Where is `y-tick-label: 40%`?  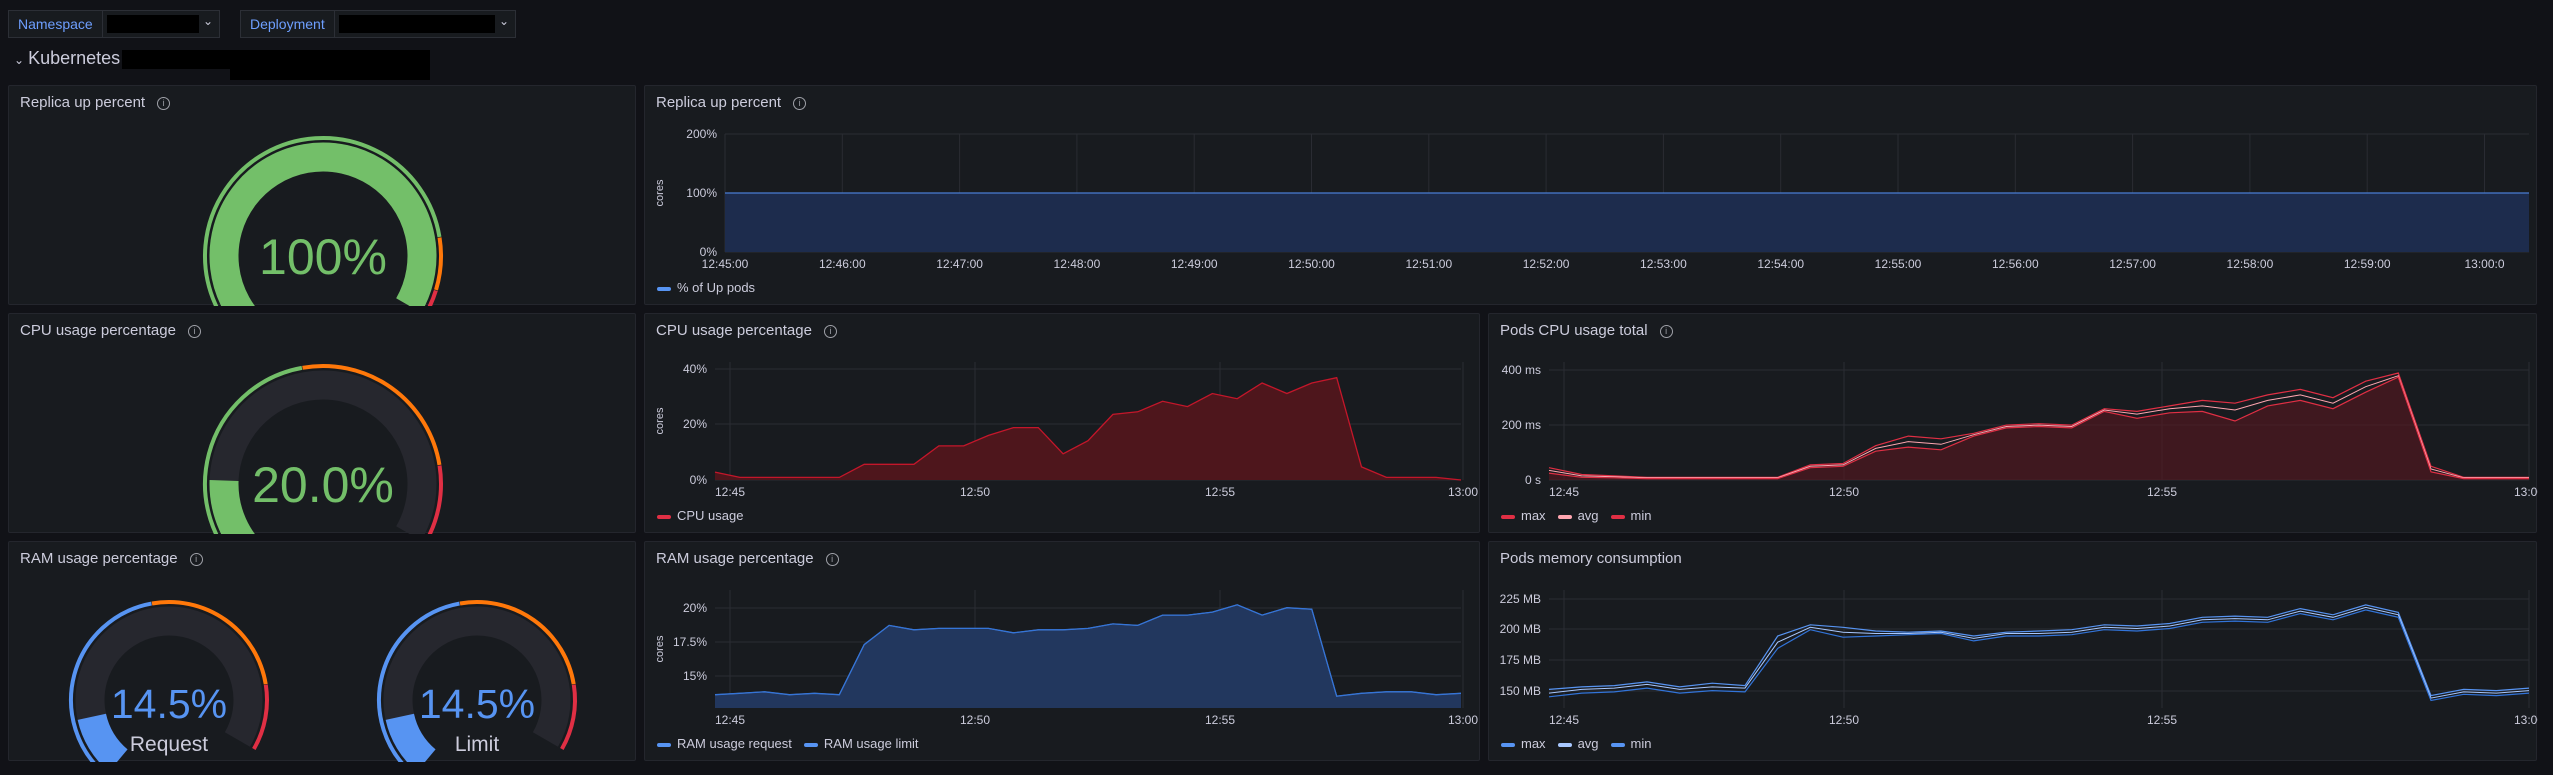 y-tick-label: 40% is located at coordinates (695, 369).